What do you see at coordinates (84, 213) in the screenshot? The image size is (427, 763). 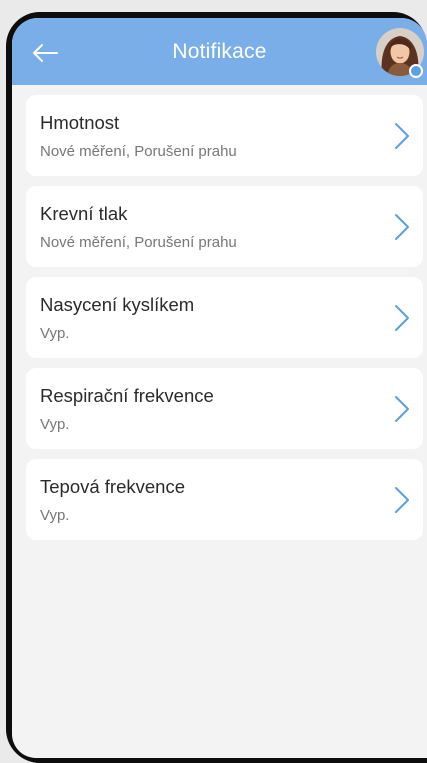 I see `item-title: Krevní tlak` at bounding box center [84, 213].